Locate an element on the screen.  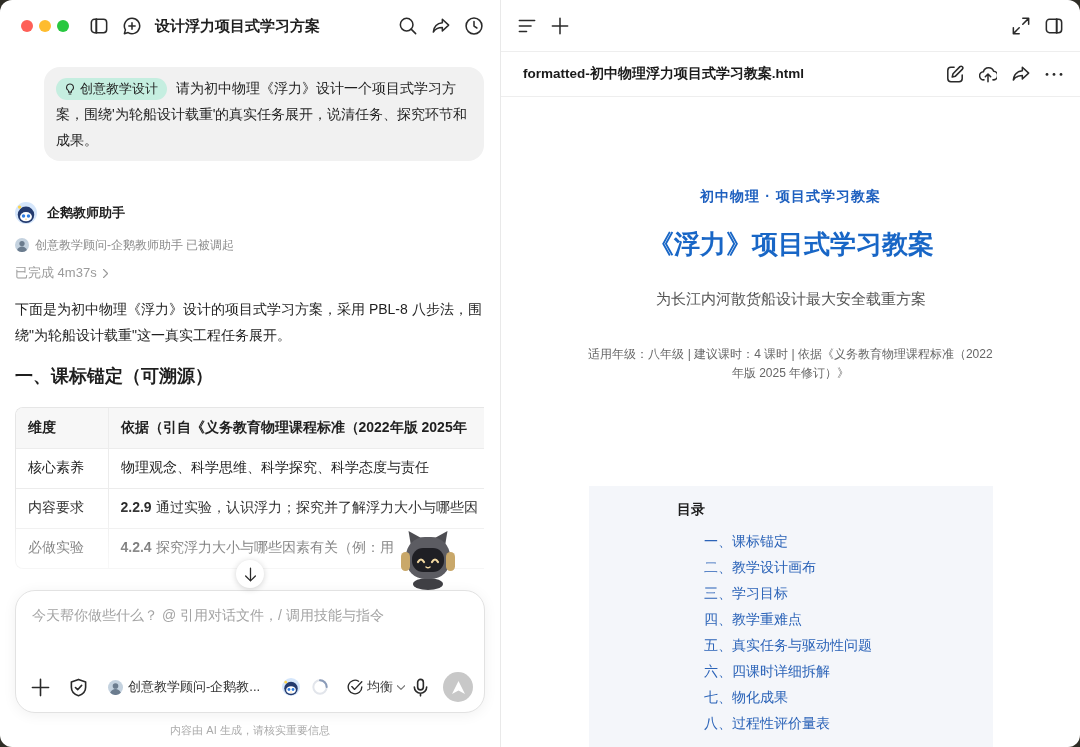
toc-link: 五、真实任务与驱动性问题 is located at coordinates (787, 646).